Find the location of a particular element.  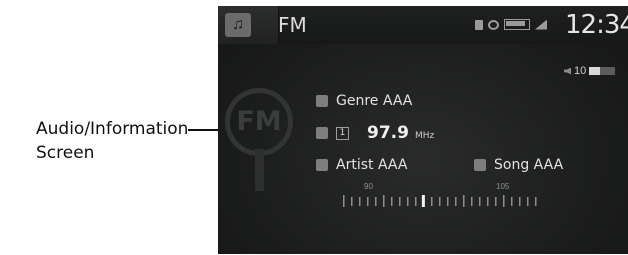

artist-text: Artist AAA is located at coordinates (372, 165).